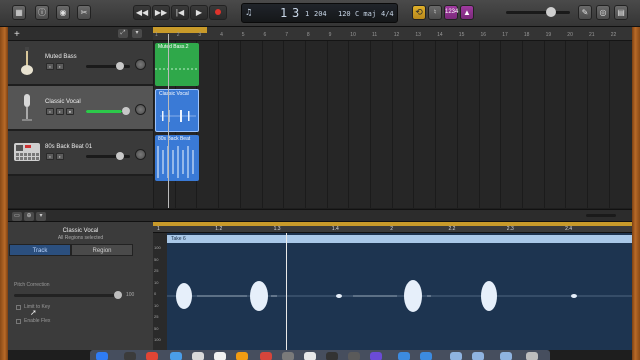  What do you see at coordinates (161, 12) in the screenshot?
I see `forward-button: ▶▶` at bounding box center [161, 12].